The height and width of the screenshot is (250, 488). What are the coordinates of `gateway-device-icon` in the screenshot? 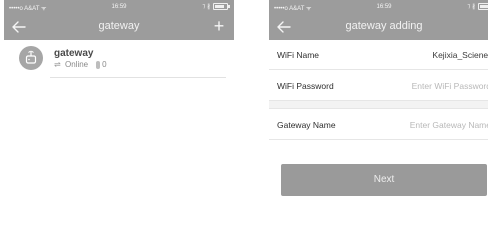 It's located at (31, 58).